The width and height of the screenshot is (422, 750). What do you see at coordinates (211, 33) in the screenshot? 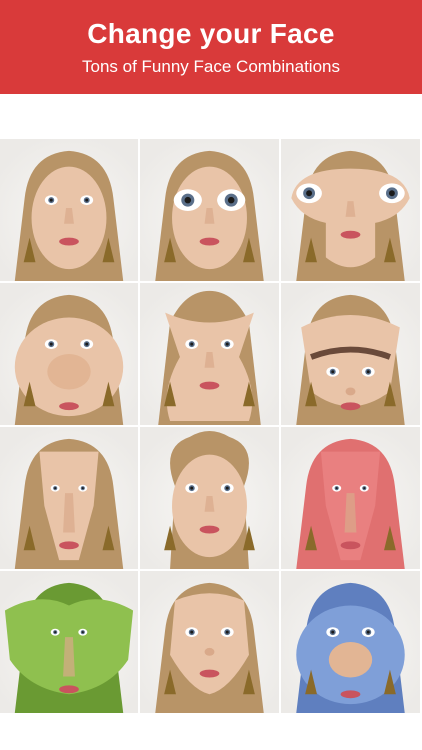
I see `header-title: Change your Face` at bounding box center [211, 33].